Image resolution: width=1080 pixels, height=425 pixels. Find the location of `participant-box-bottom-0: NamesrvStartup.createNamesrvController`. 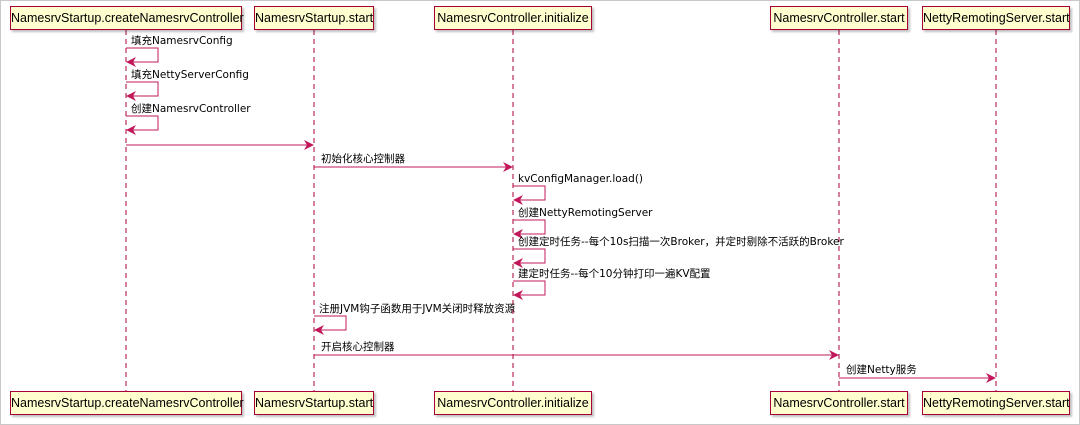

participant-box-bottom-0: NamesrvStartup.createNamesrvController is located at coordinates (127, 403).